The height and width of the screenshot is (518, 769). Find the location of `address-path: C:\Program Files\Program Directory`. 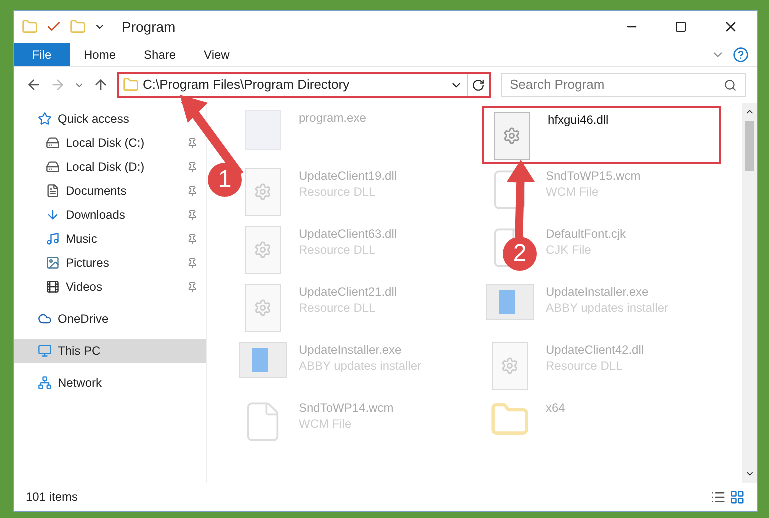

address-path: C:\Program Files\Program Directory is located at coordinates (247, 85).